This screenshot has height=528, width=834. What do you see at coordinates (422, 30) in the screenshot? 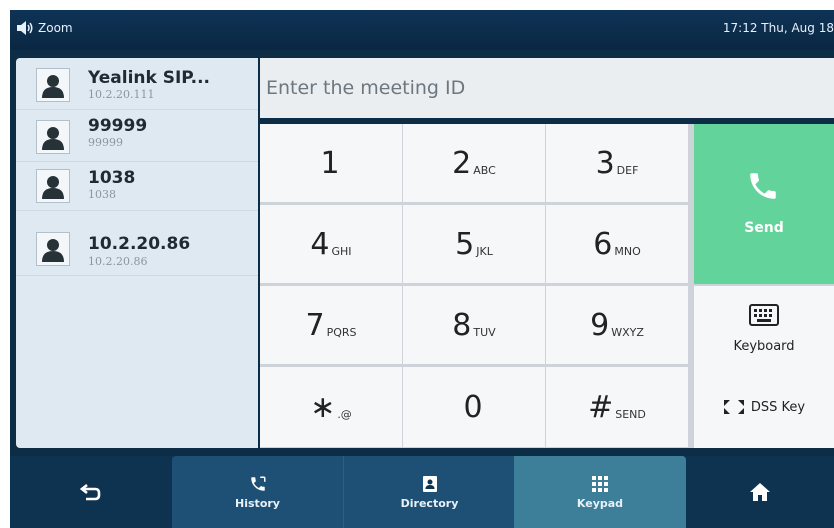
I see `status-bar: Zoom 17:12 Thu, Aug 18` at bounding box center [422, 30].